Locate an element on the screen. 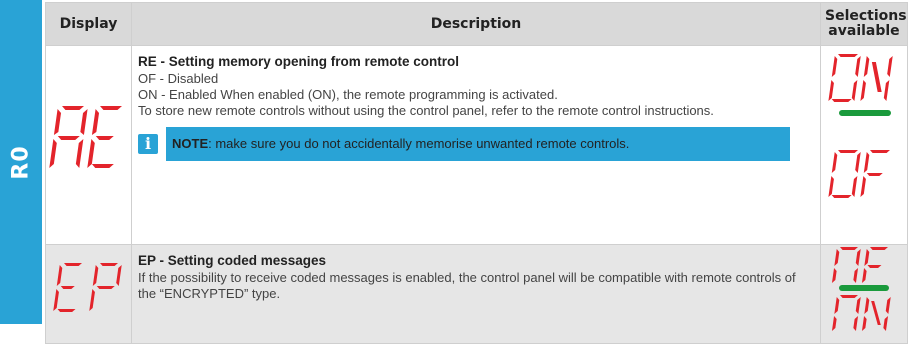 The width and height of the screenshot is (909, 344). param-title: EP - Setting coded messages is located at coordinates (232, 260).